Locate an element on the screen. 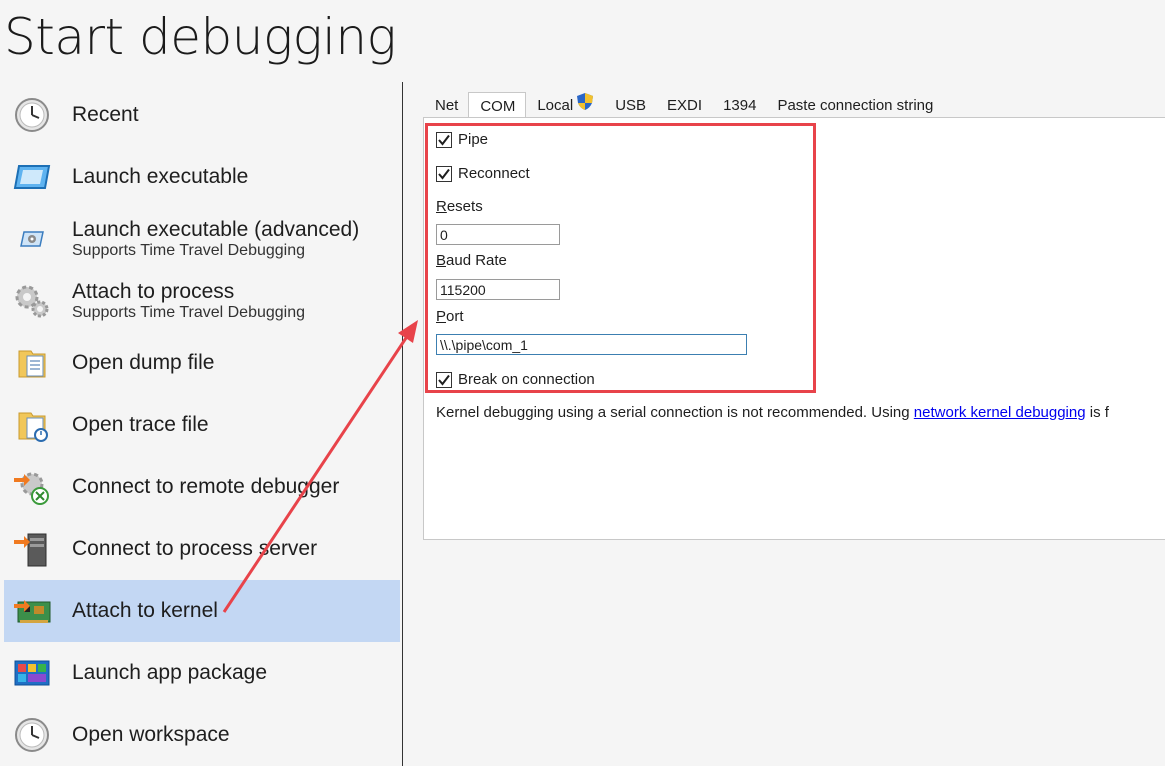 The height and width of the screenshot is (766, 1165). resets-label: Resets is located at coordinates (459, 206).